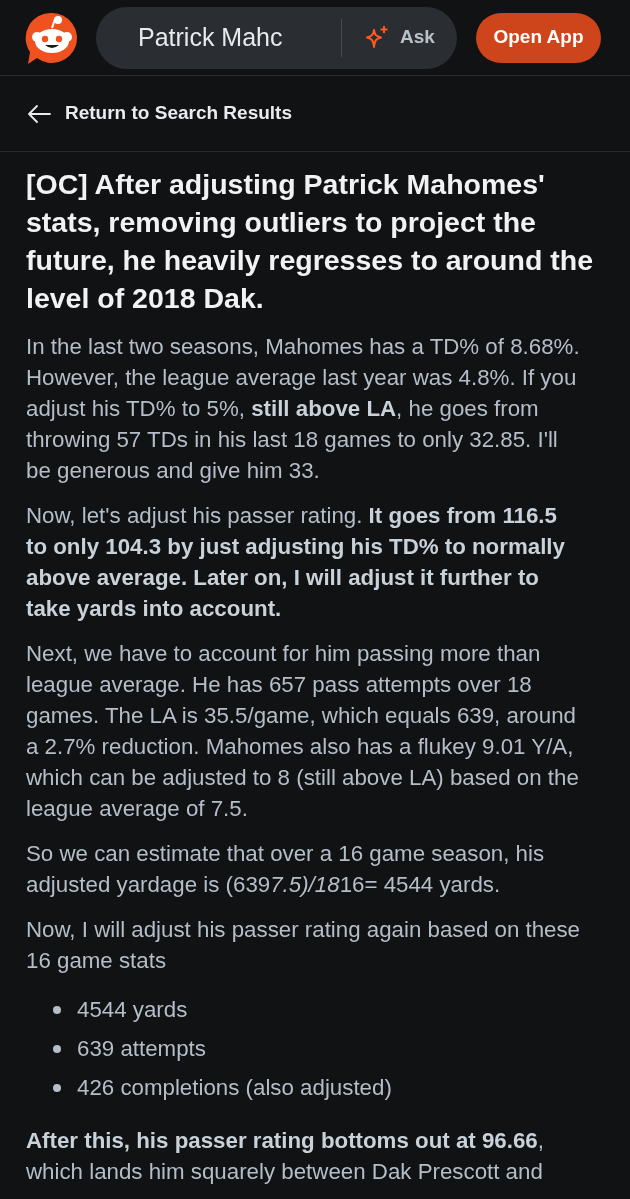 The width and height of the screenshot is (630, 1199). Describe the element at coordinates (234, 1088) in the screenshot. I see `list-item-text: 426 completions (also adjusted)` at that location.